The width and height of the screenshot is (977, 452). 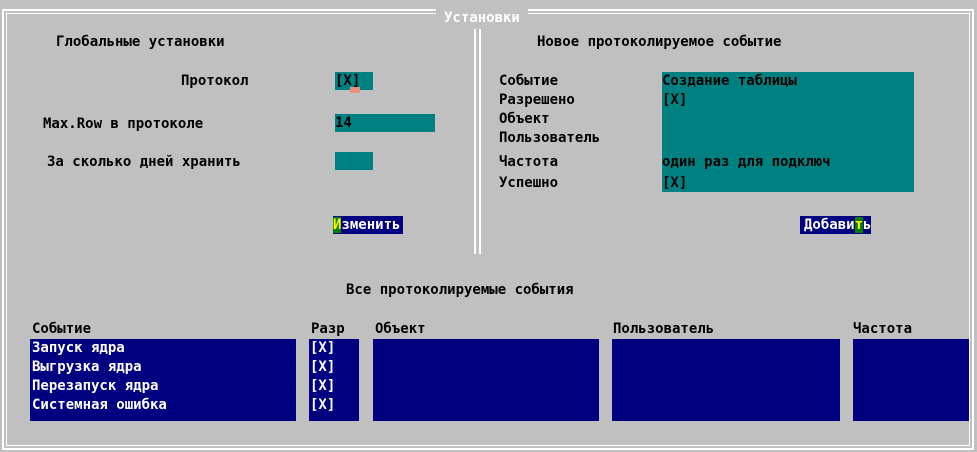 I want to click on col-header-allowed: Разр, so click(x=328, y=329).